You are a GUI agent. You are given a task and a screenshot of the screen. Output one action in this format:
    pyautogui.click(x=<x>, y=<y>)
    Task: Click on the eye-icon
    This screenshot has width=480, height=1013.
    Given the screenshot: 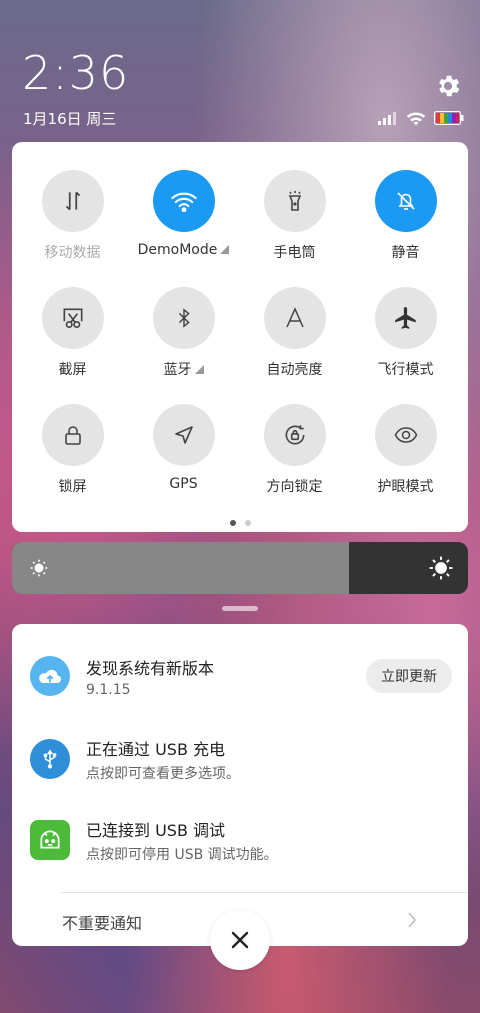 What is the action you would take?
    pyautogui.click(x=405, y=435)
    